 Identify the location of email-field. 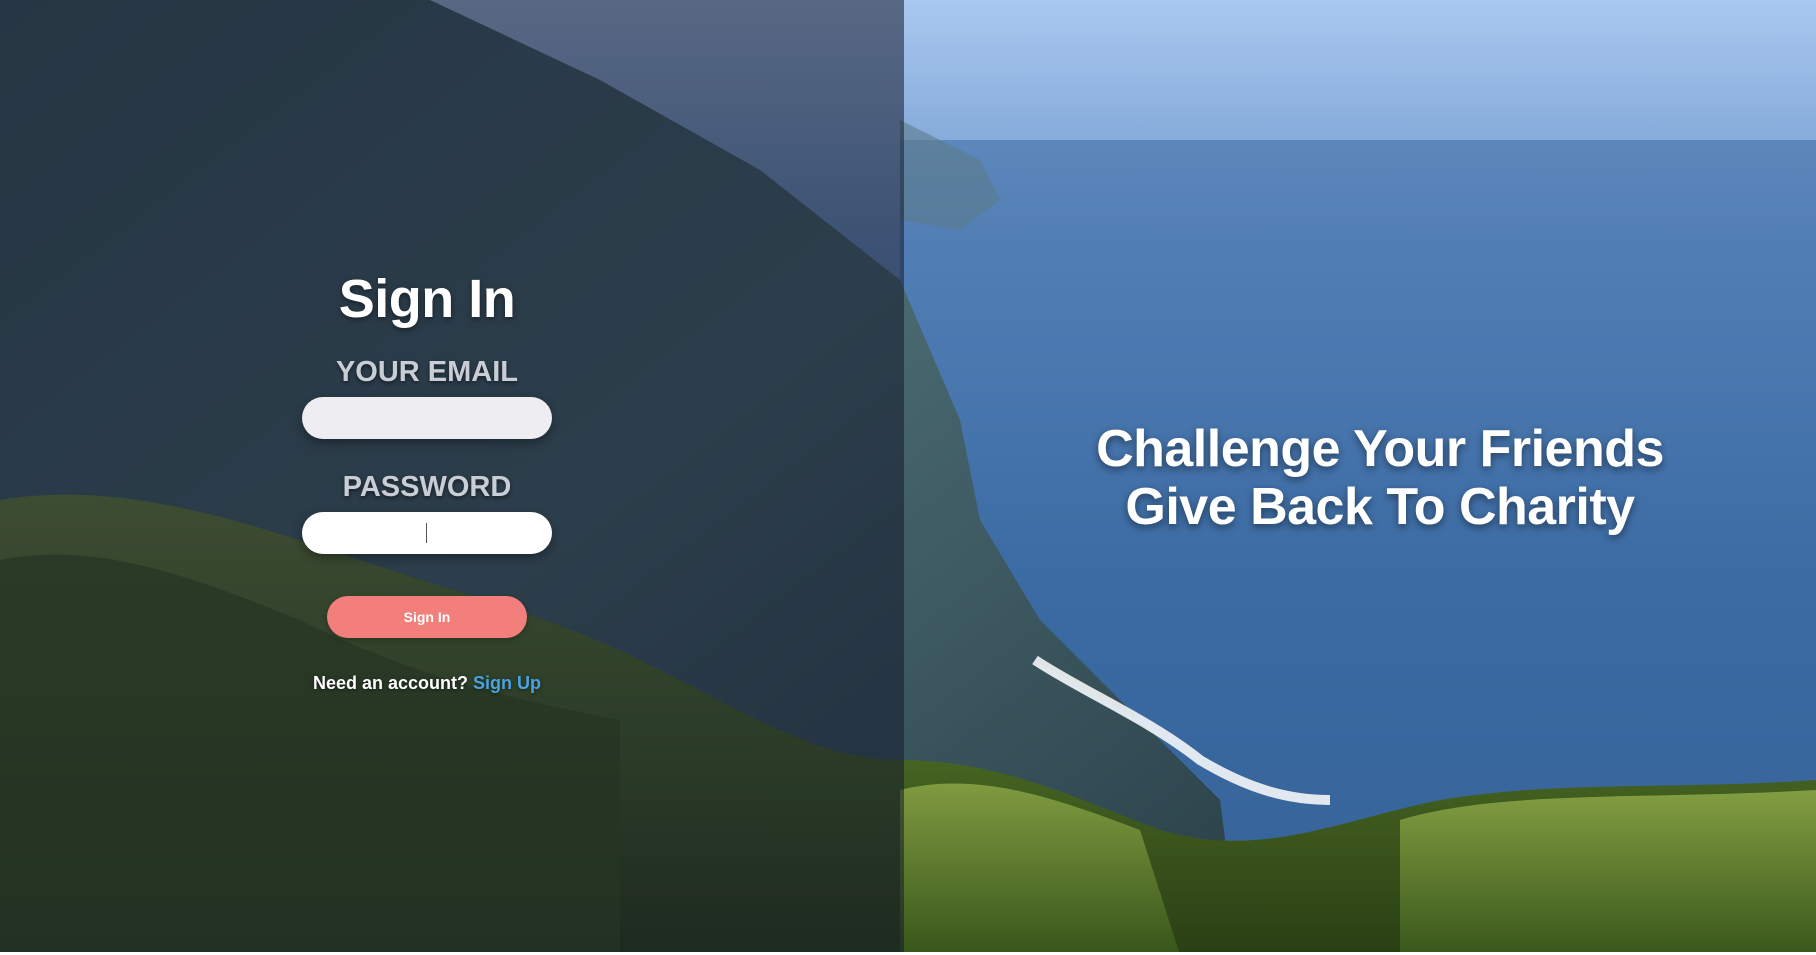
(427, 418).